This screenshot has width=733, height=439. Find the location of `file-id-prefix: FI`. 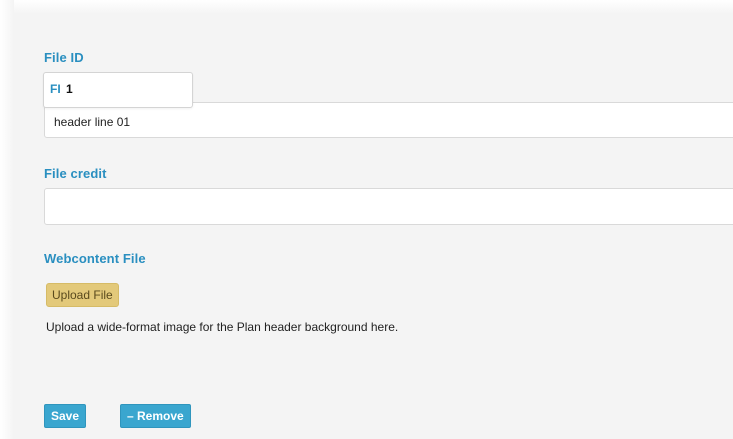

file-id-prefix: FI is located at coordinates (55, 89).